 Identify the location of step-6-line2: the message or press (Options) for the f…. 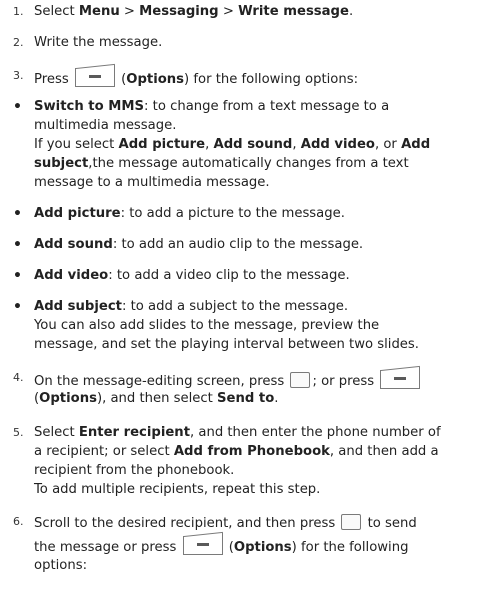
(221, 544).